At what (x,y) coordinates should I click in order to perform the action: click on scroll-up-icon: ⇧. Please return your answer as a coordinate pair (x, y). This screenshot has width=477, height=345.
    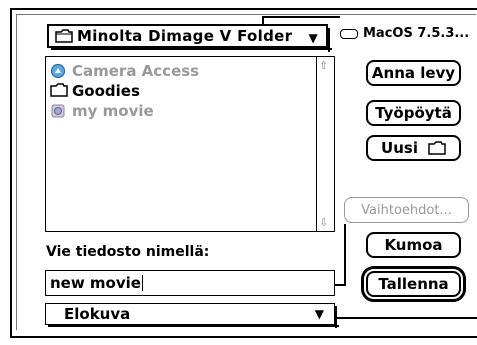
    Looking at the image, I should click on (323, 65).